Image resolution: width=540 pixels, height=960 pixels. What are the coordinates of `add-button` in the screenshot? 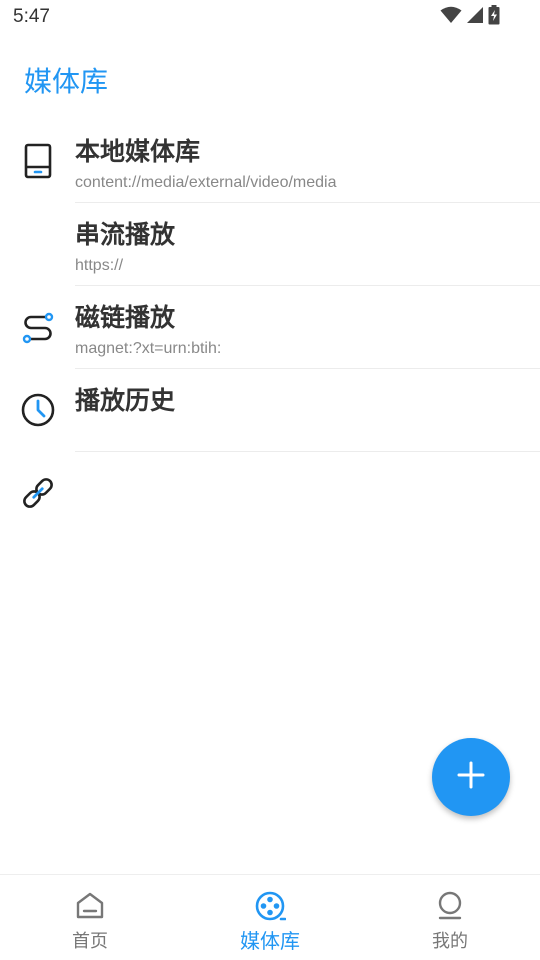 It's located at (471, 777).